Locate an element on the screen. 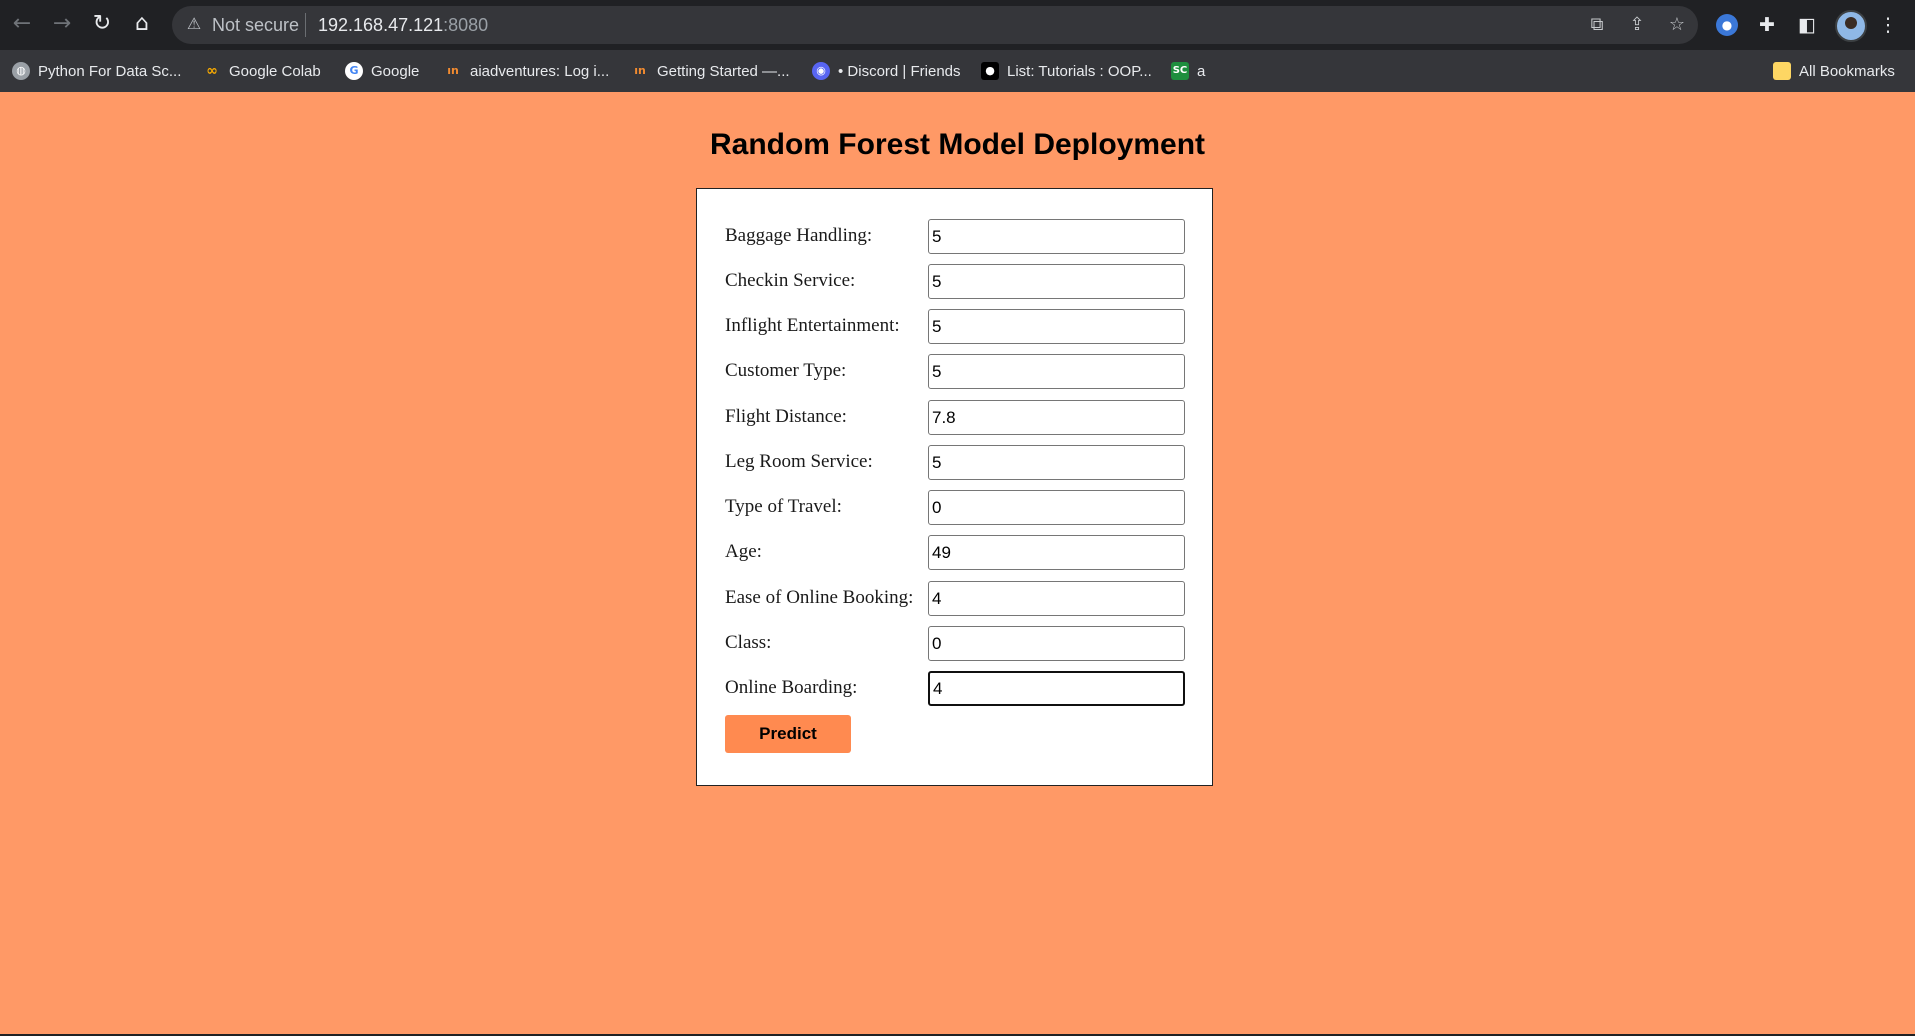  all-bookmarks-label: All Bookmarks is located at coordinates (1847, 71).